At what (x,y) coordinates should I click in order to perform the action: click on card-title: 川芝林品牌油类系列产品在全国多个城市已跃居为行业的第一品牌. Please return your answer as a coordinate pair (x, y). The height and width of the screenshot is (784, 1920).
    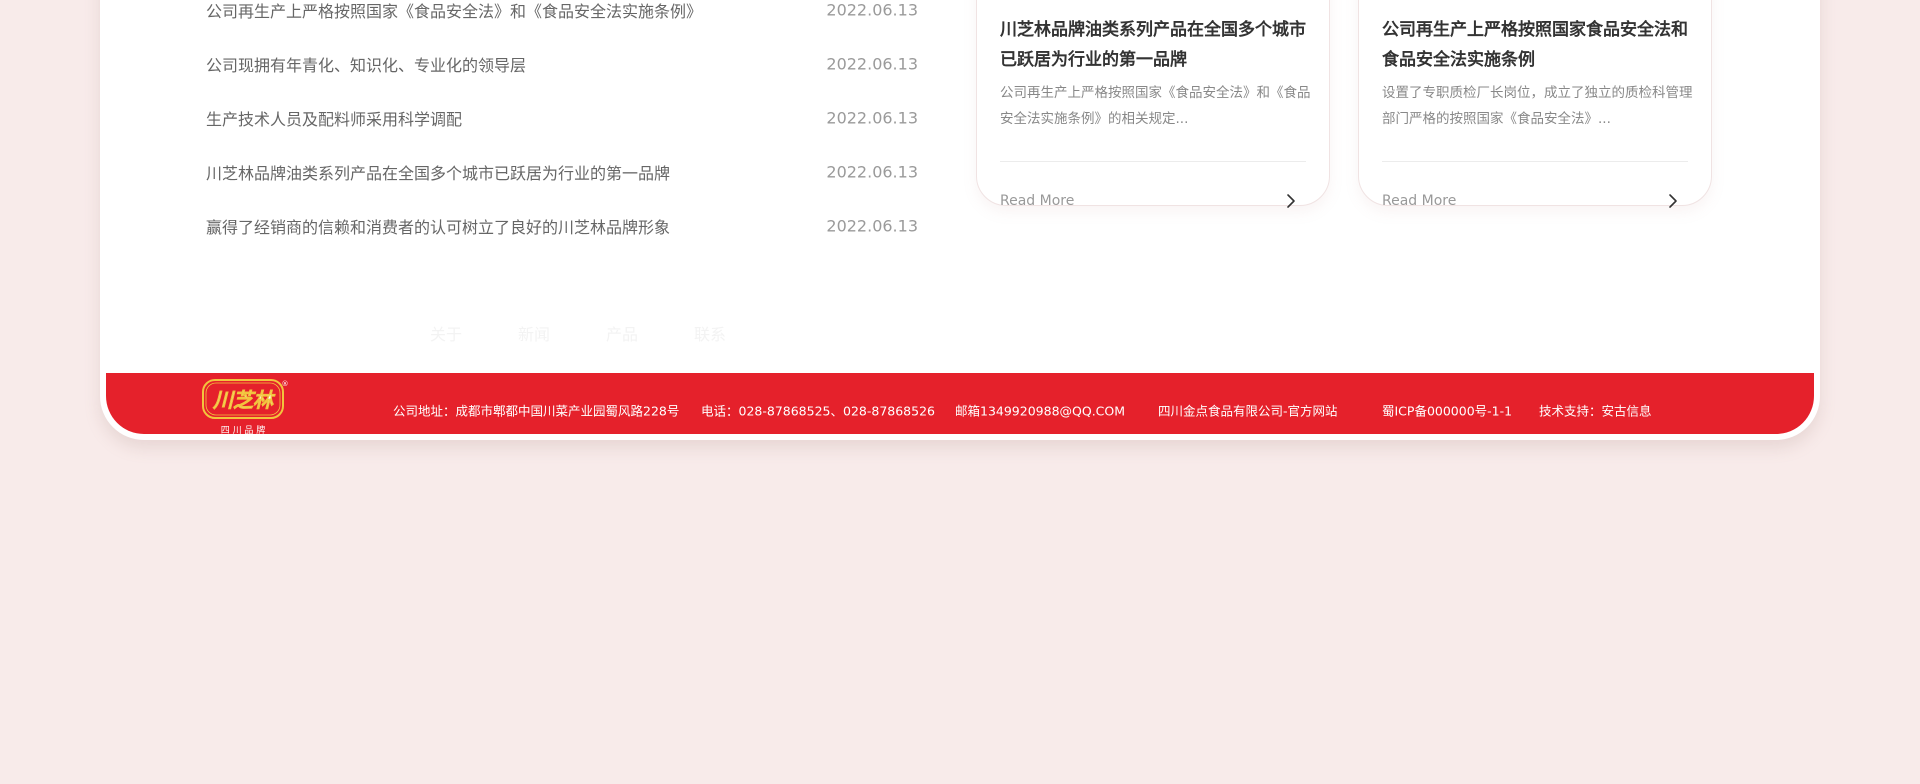
    Looking at the image, I should click on (1157, 45).